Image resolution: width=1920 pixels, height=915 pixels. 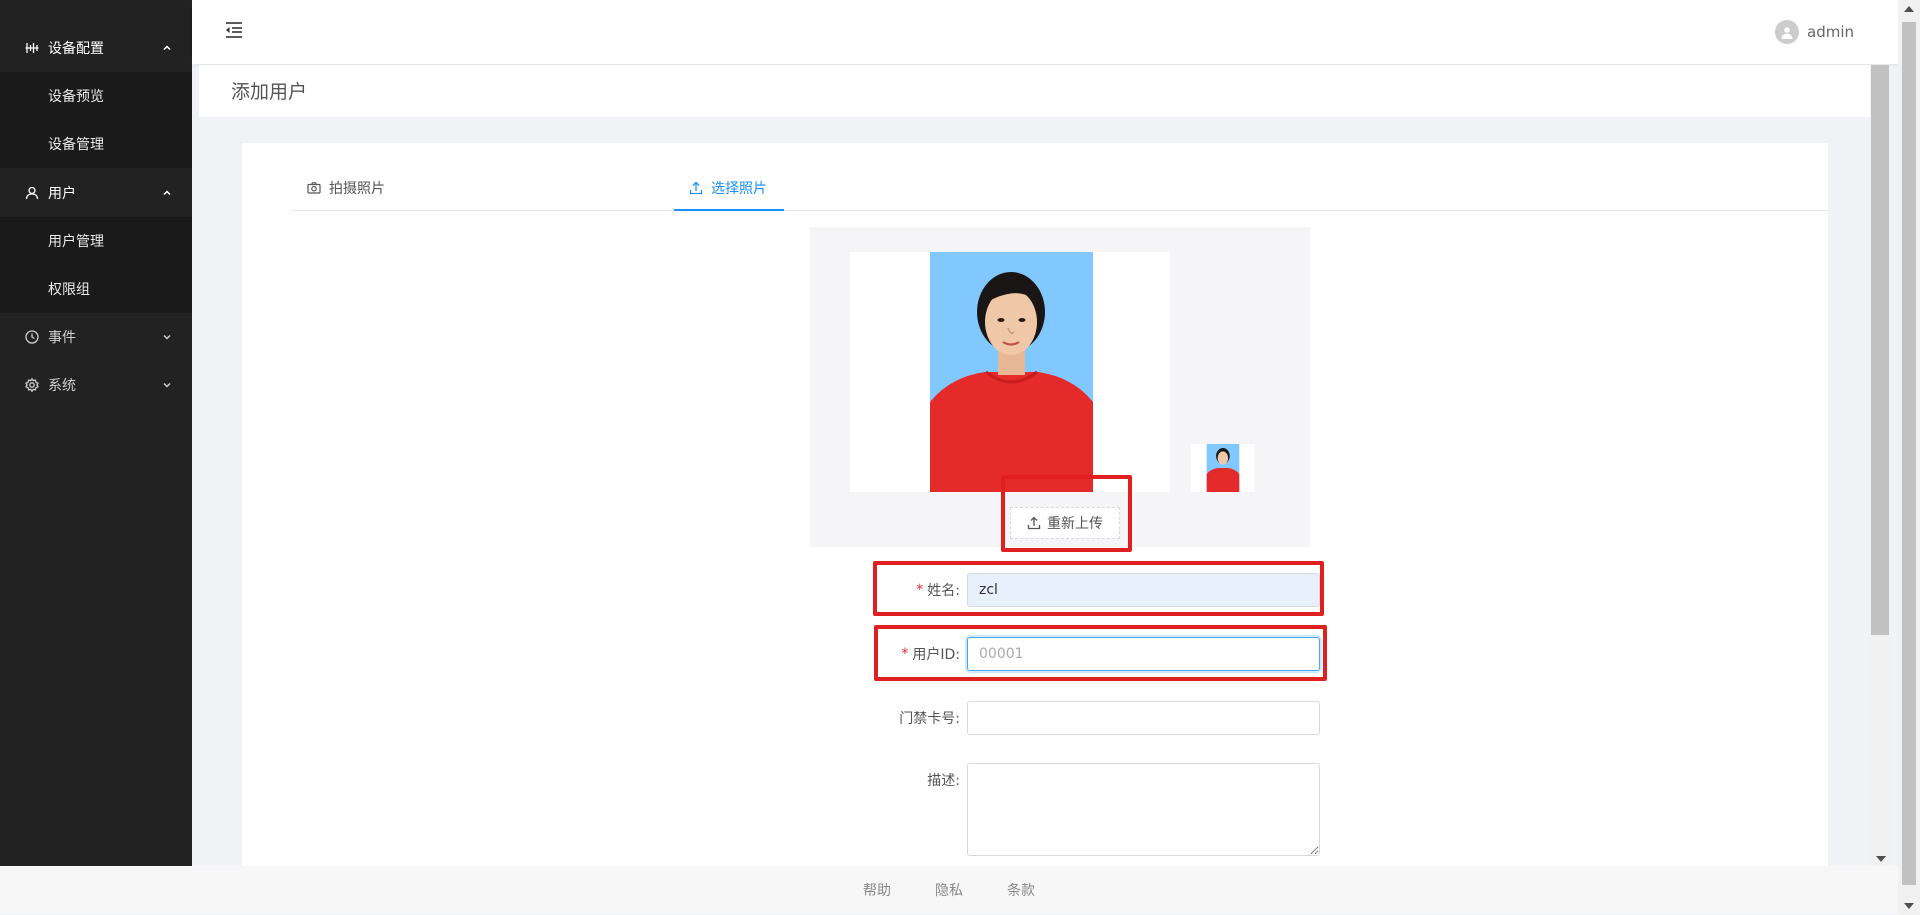 What do you see at coordinates (62, 386) in the screenshot?
I see `menu-system-label: 系统` at bounding box center [62, 386].